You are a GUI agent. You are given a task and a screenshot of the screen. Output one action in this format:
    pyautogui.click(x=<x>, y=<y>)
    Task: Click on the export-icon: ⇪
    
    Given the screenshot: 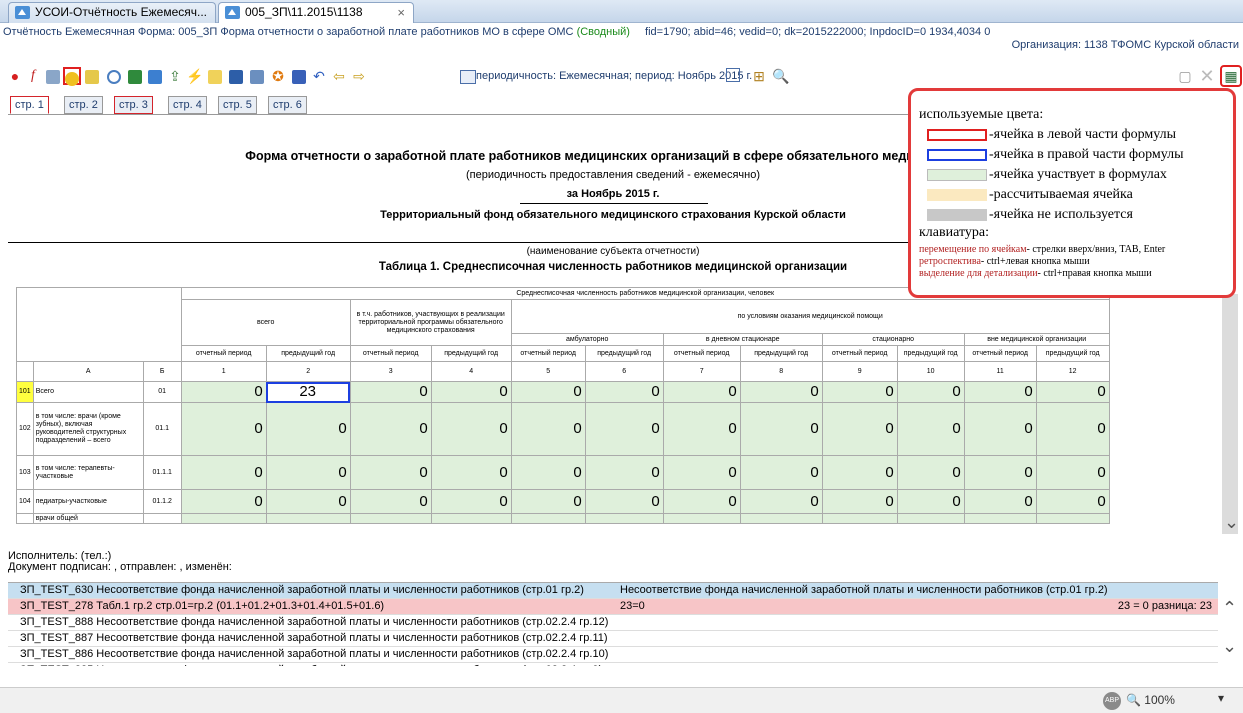 What is the action you would take?
    pyautogui.click(x=175, y=76)
    